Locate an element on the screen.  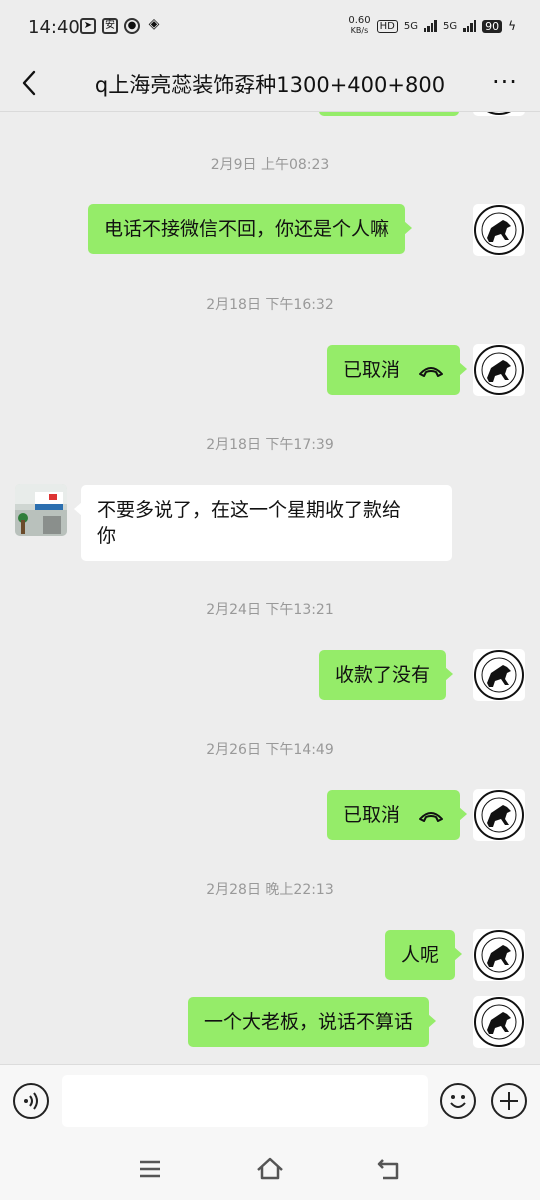
status-time: 14:40 is located at coordinates (54, 27).